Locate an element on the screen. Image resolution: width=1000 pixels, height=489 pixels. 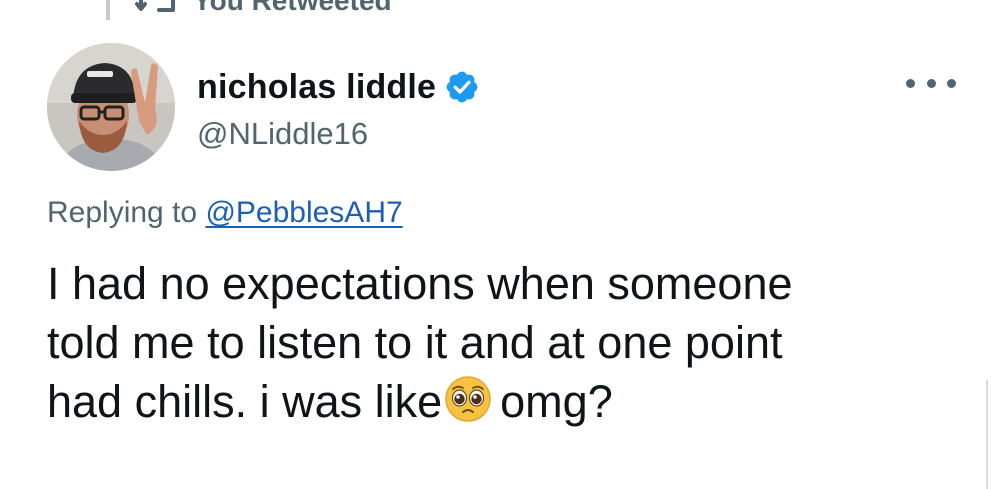
avatar is located at coordinates (111, 107).